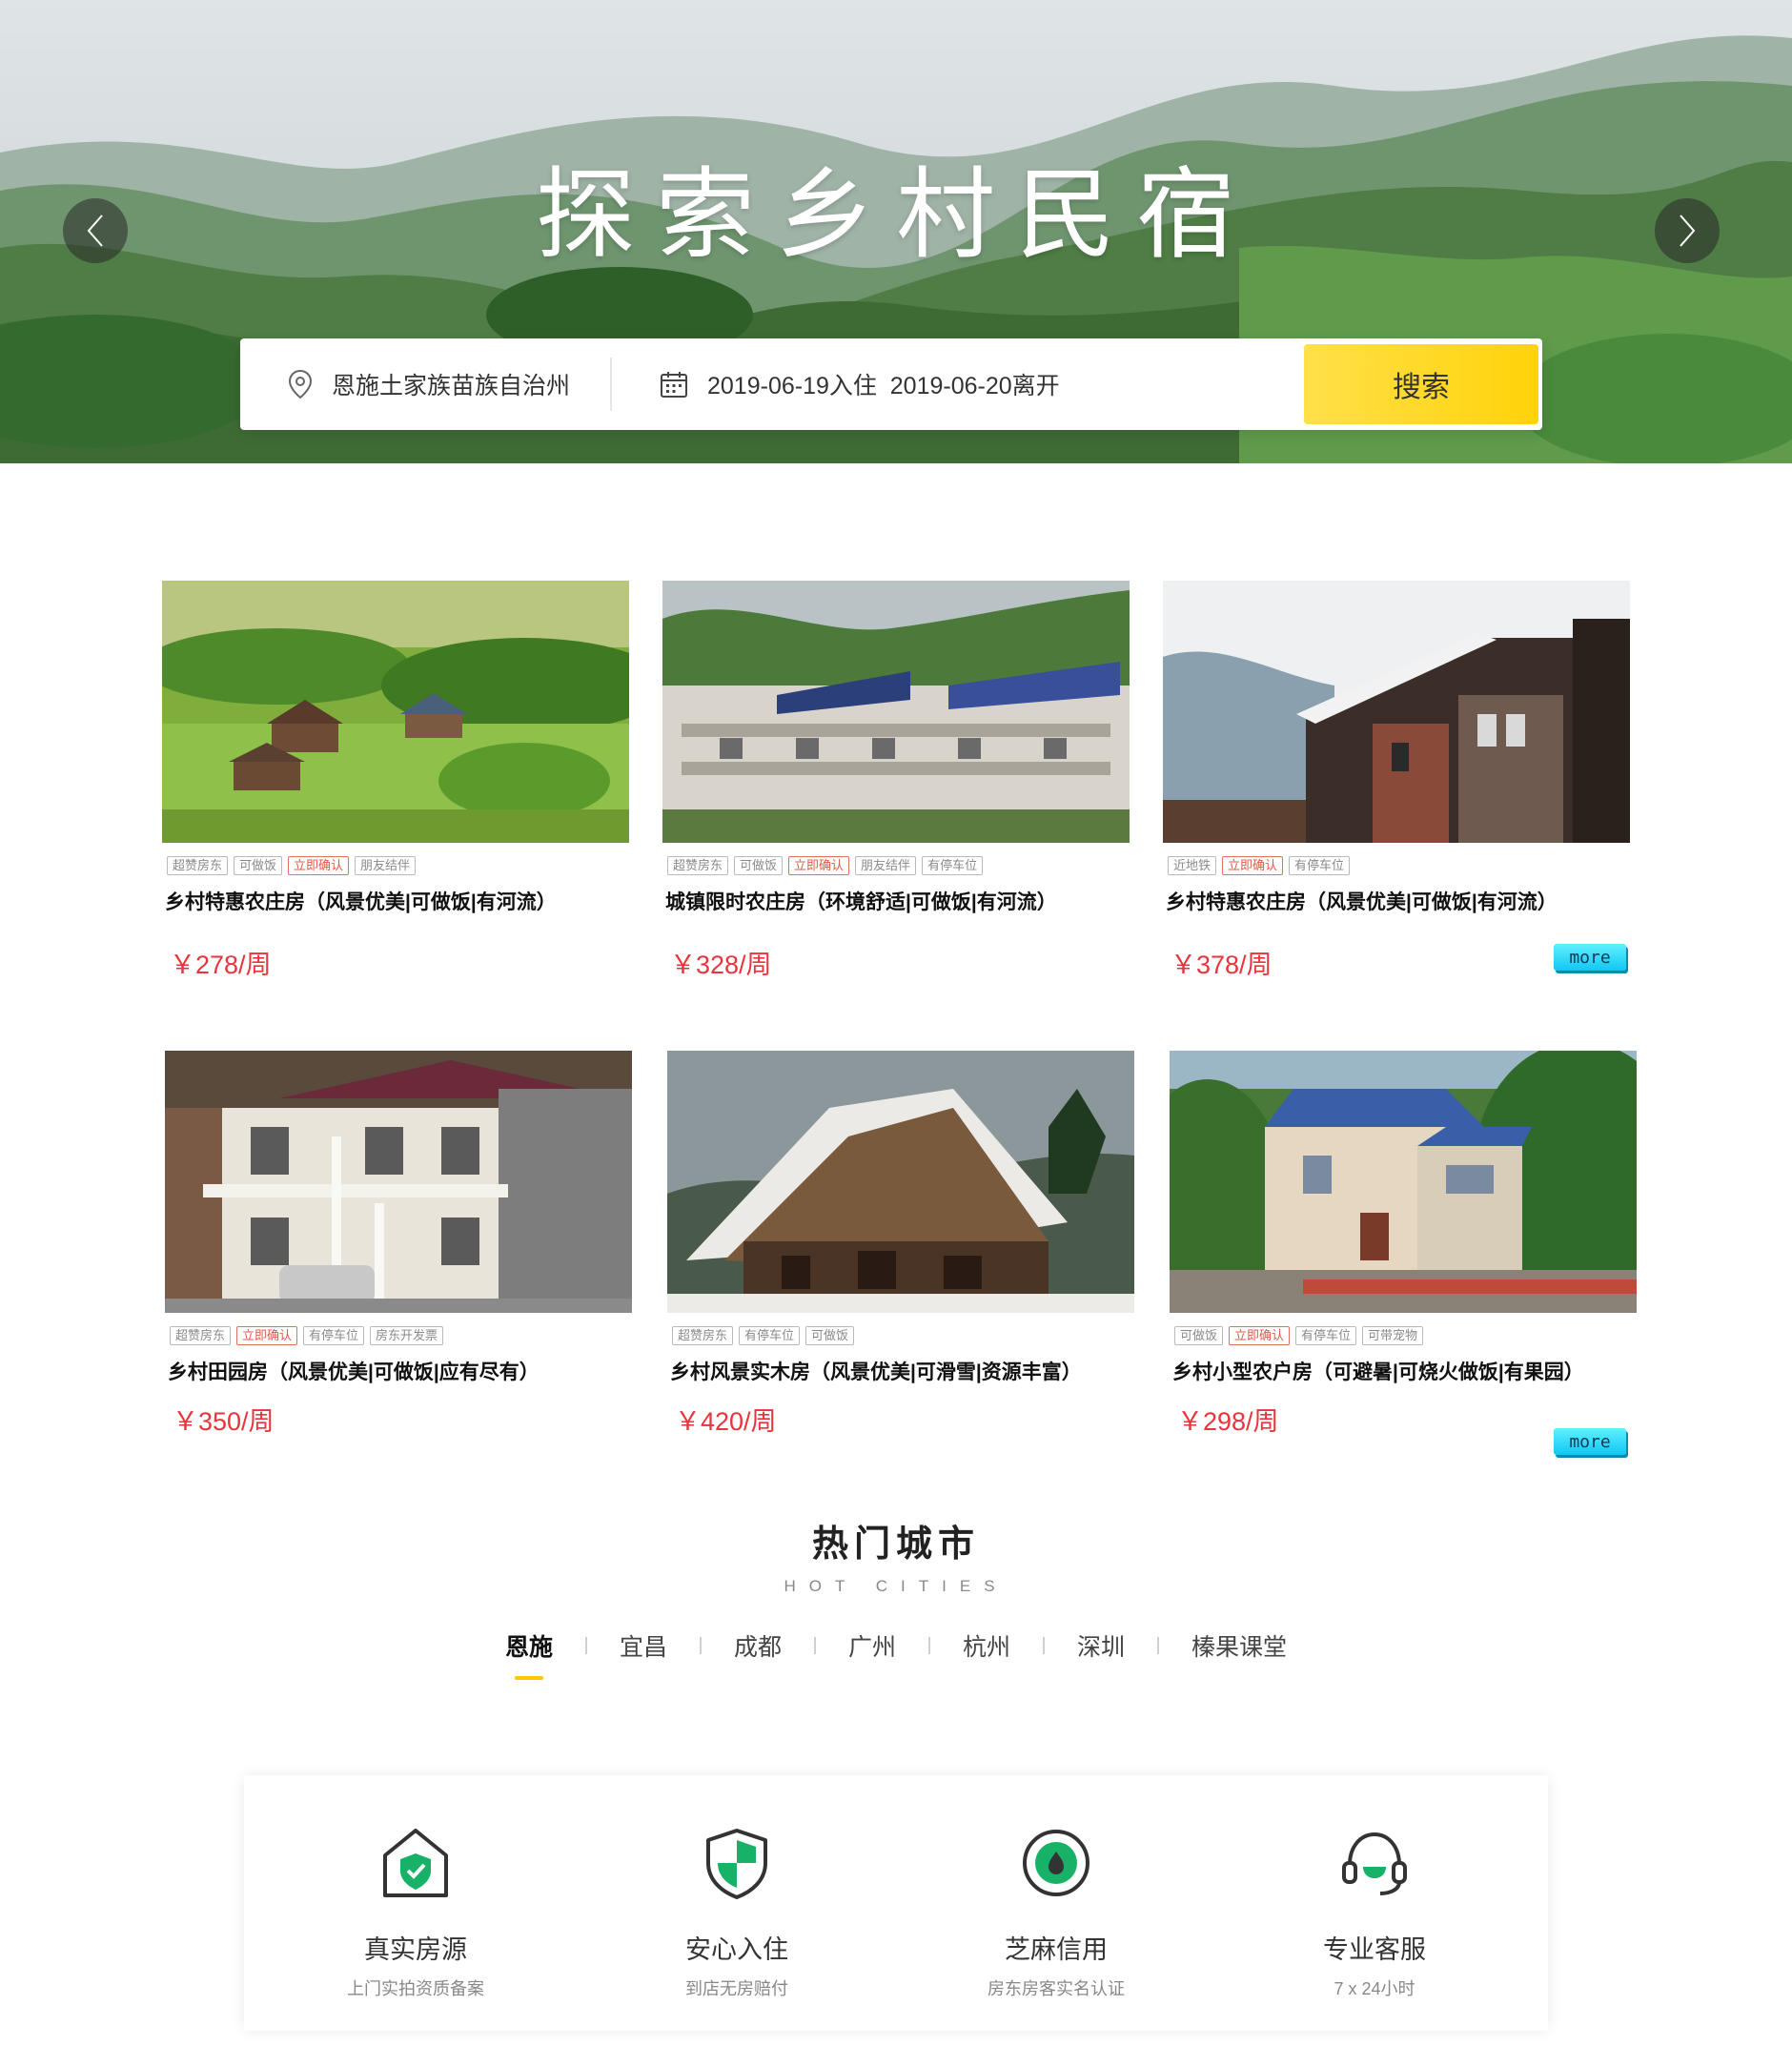  Describe the element at coordinates (1192, 865) in the screenshot. I see `tag: 近地铁` at that location.